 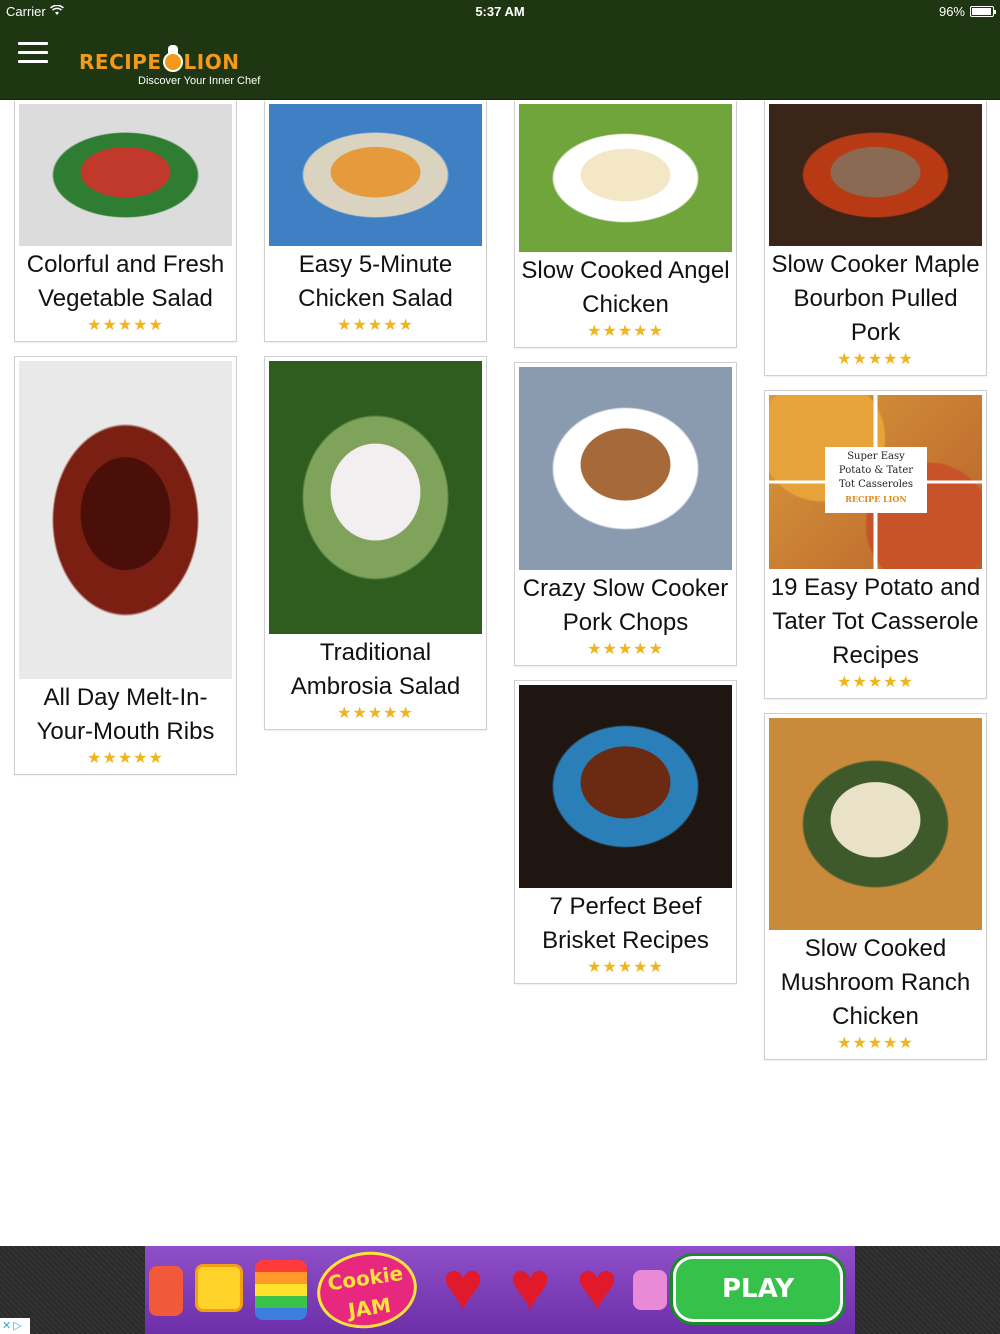 I want to click on app-header: RECIPE LION Discover Your Inner Chef, so click(x=500, y=61).